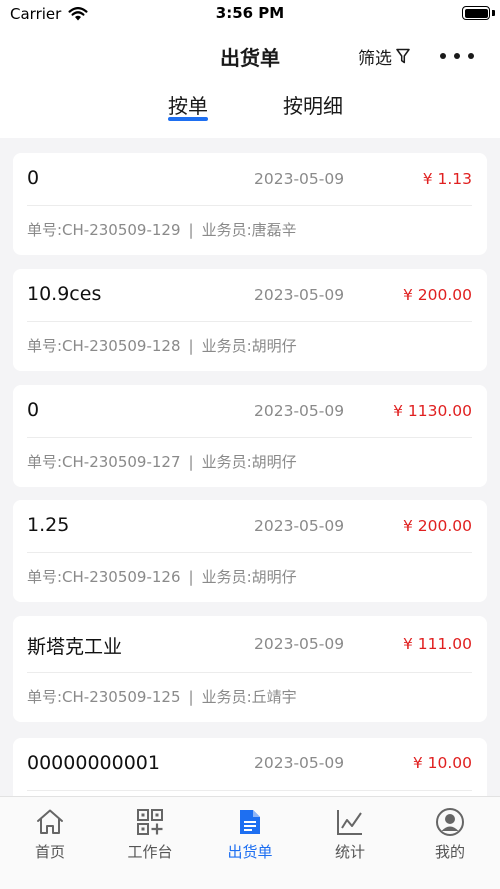 The width and height of the screenshot is (500, 889). What do you see at coordinates (104, 230) in the screenshot?
I see `order-number: 单号:CH-230509-129` at bounding box center [104, 230].